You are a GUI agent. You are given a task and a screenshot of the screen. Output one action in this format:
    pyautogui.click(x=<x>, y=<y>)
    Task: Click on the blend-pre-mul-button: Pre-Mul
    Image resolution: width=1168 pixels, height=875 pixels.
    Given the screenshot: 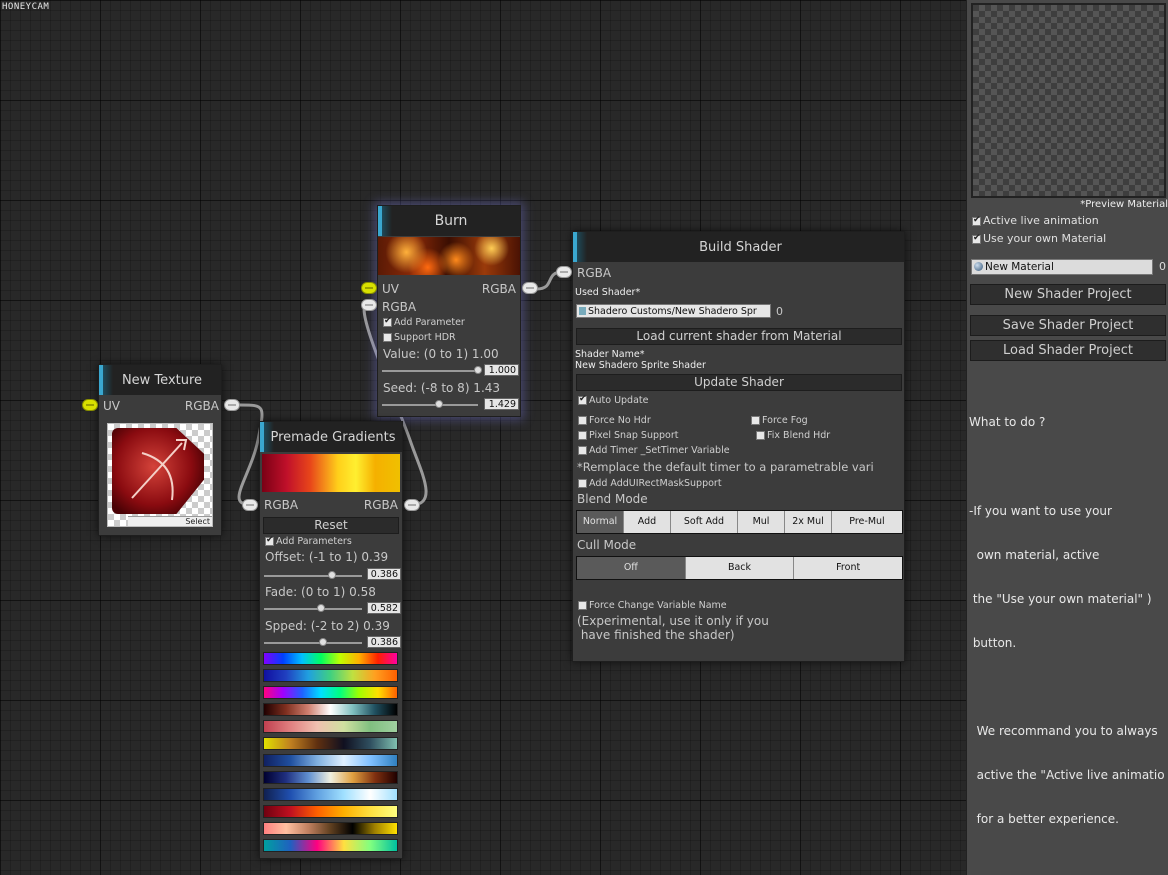 What is the action you would take?
    pyautogui.click(x=867, y=522)
    